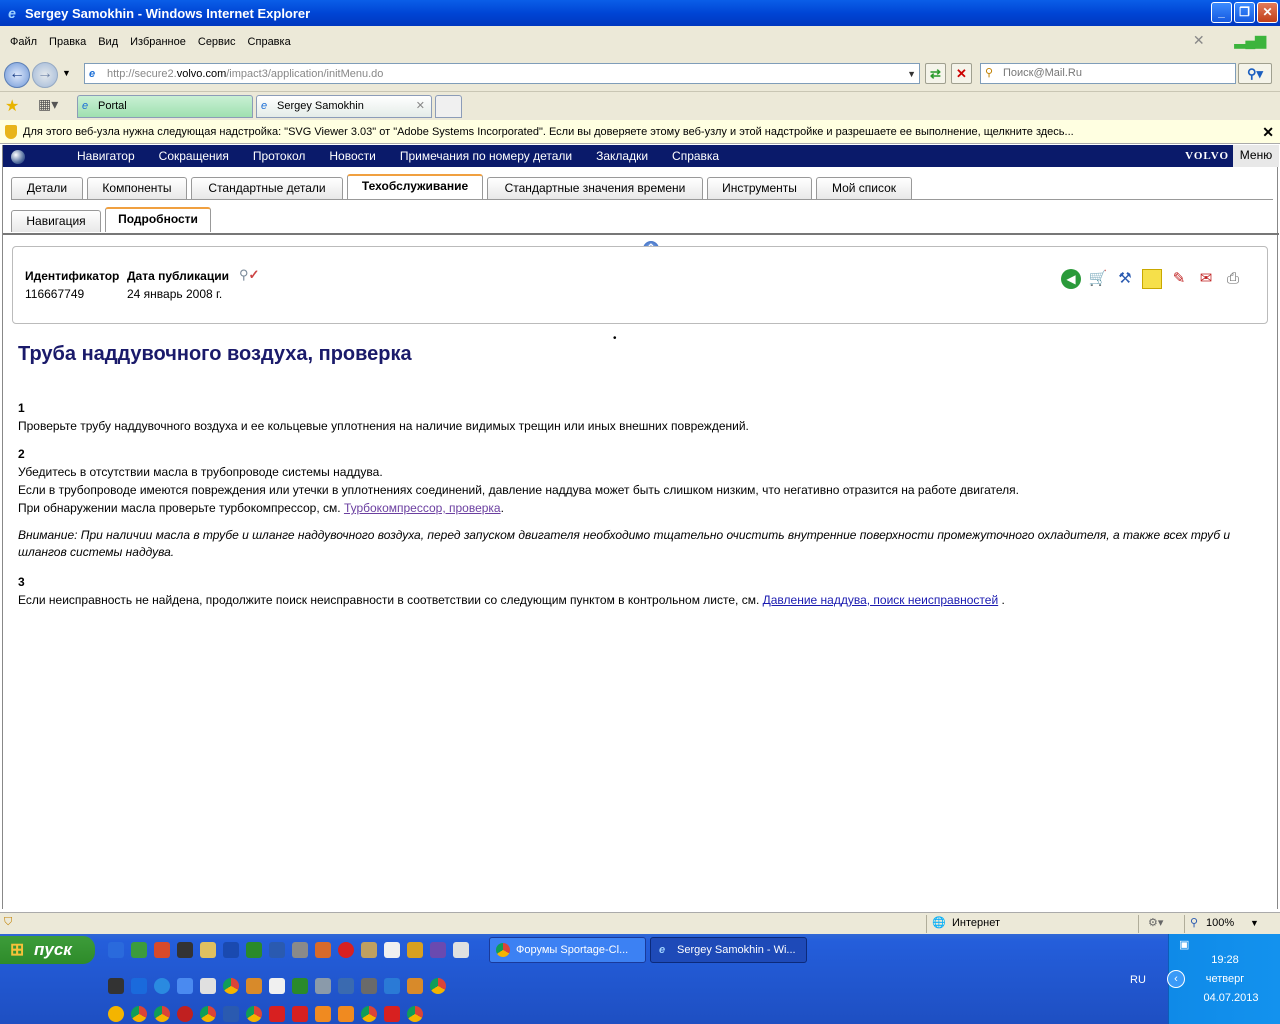  I want to click on nav-bookmarks: Закладки, so click(622, 156).